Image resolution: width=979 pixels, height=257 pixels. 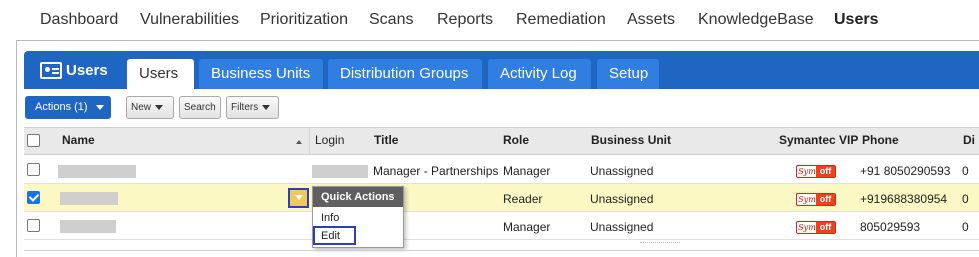 I want to click on nav-scans: Scans, so click(x=391, y=20).